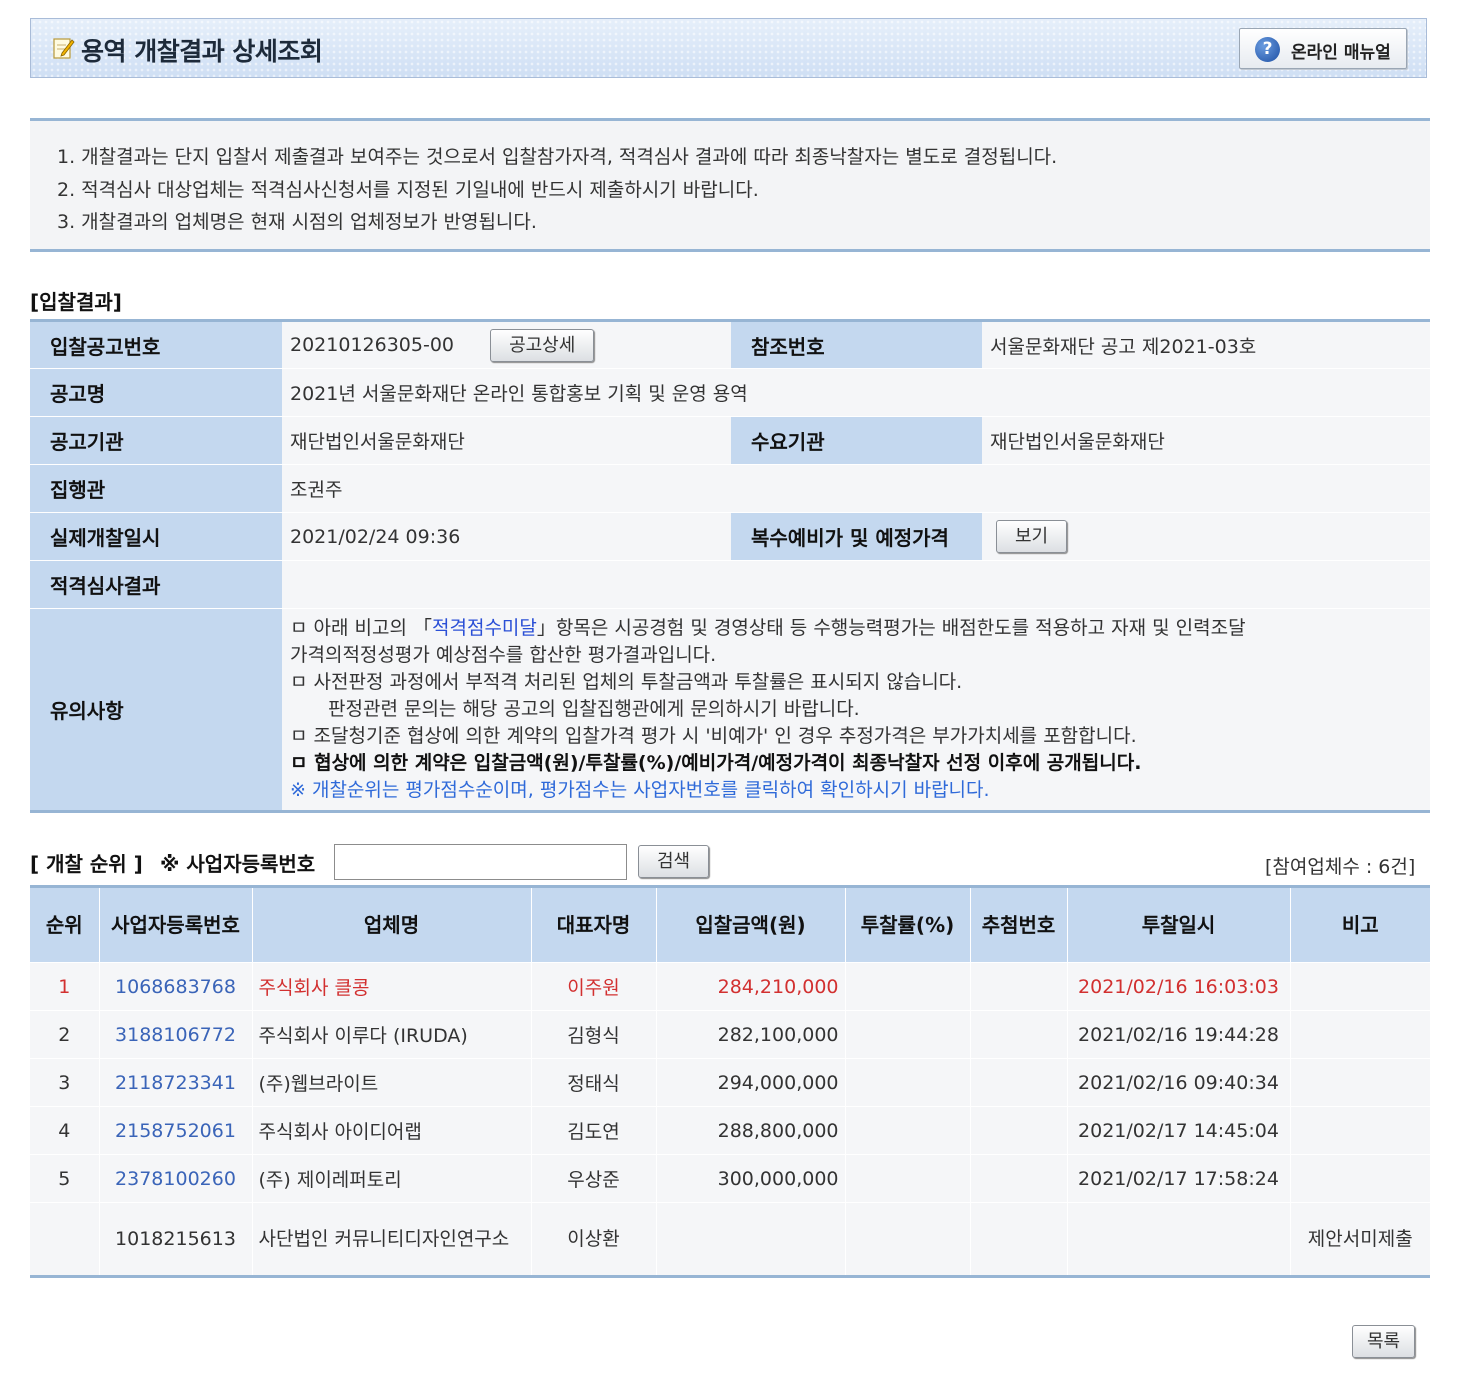 This screenshot has width=1462, height=1376. I want to click on rank-cell: 3, so click(65, 1082).